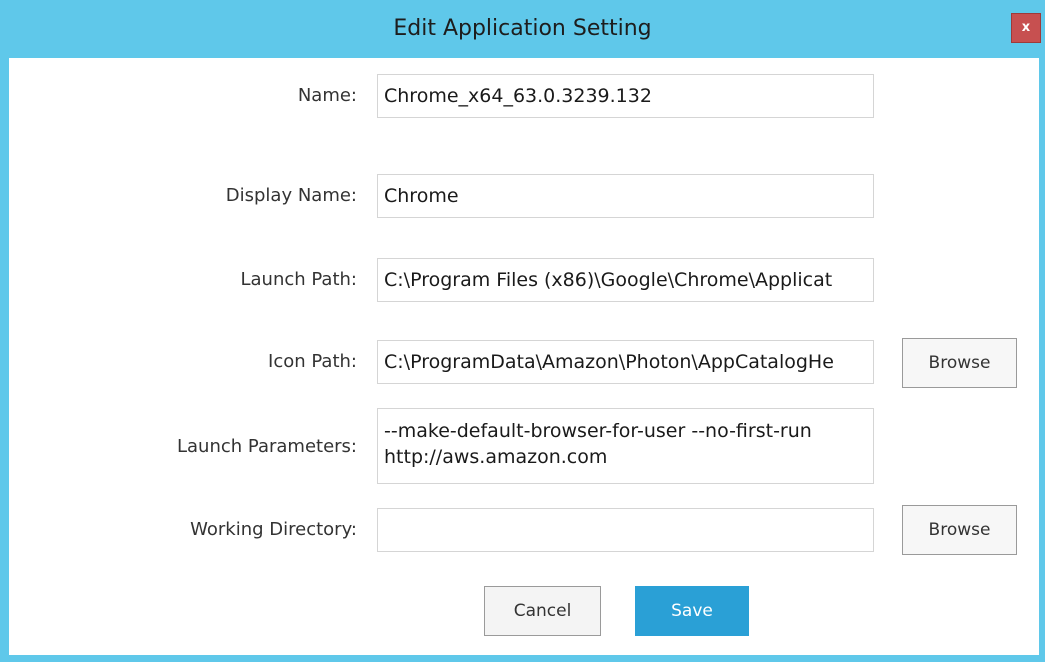 This screenshot has width=1045, height=662. Describe the element at coordinates (312, 361) in the screenshot. I see `icon-path-label: Icon Path:` at that location.